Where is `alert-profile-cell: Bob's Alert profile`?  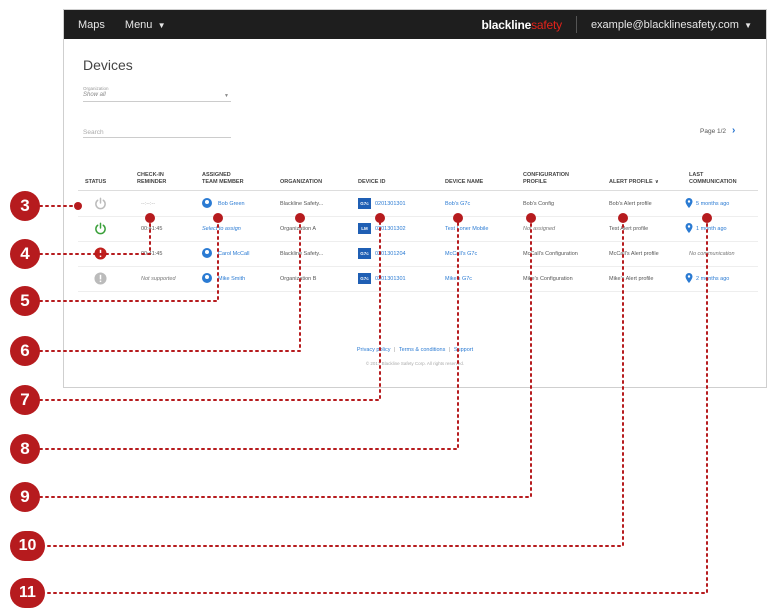
alert-profile-cell: Bob's Alert profile is located at coordinates (630, 204).